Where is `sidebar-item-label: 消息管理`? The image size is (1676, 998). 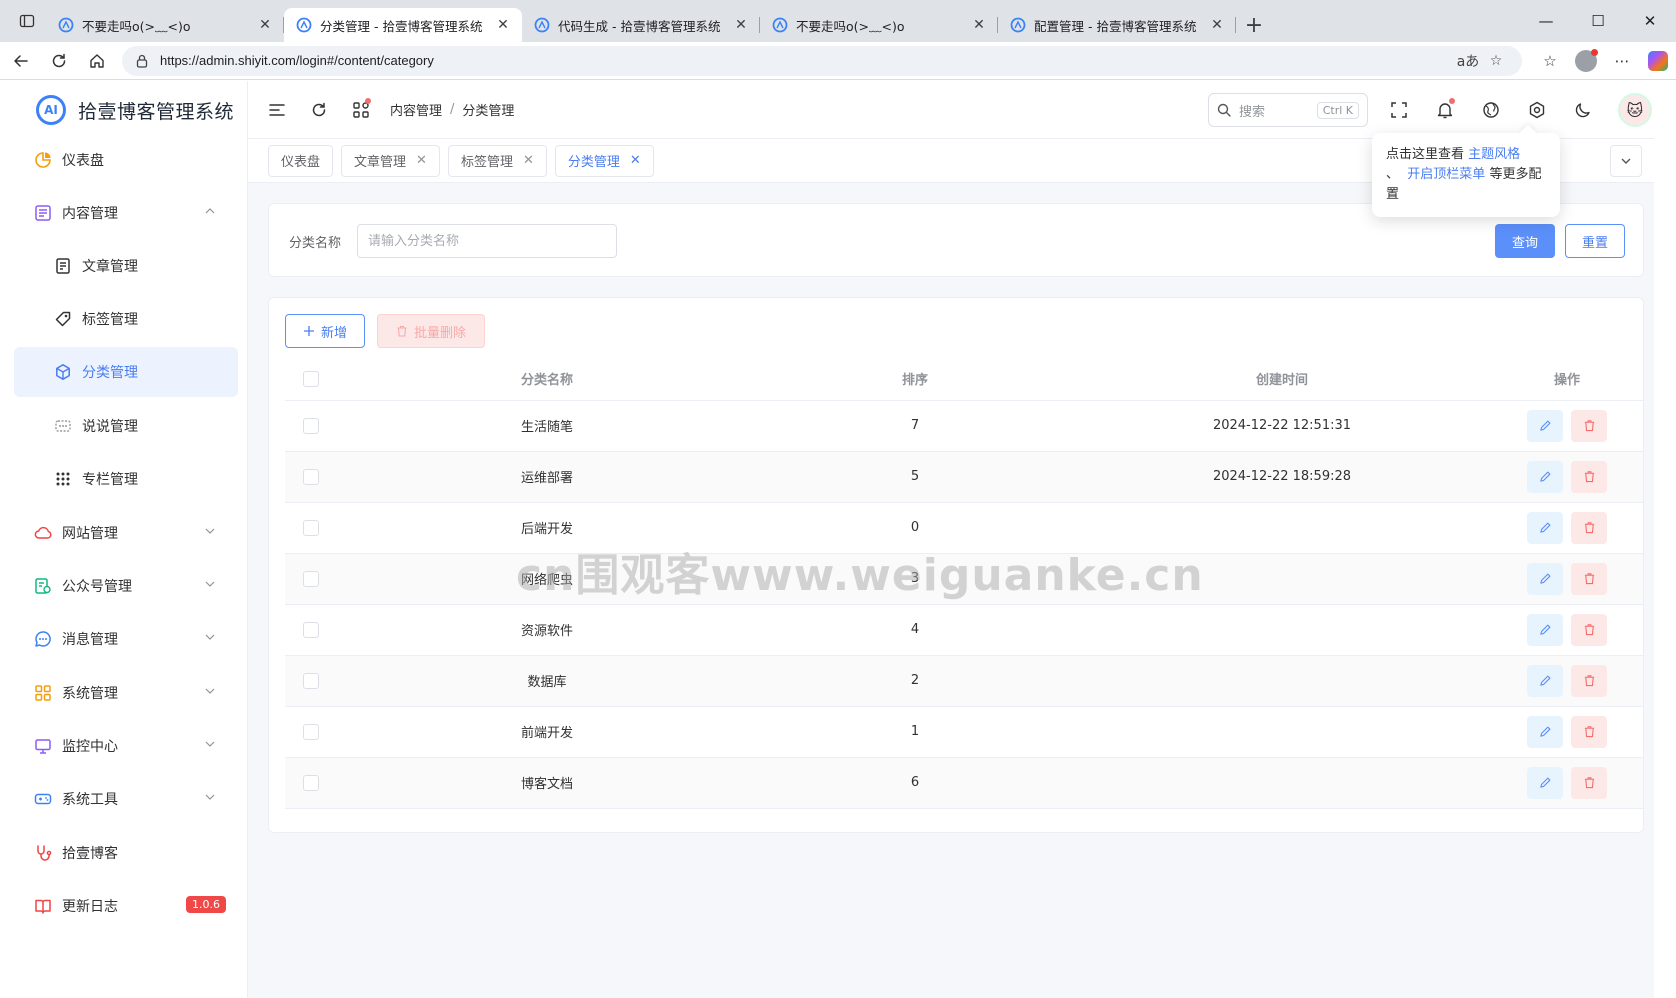
sidebar-item-label: 消息管理 is located at coordinates (90, 640).